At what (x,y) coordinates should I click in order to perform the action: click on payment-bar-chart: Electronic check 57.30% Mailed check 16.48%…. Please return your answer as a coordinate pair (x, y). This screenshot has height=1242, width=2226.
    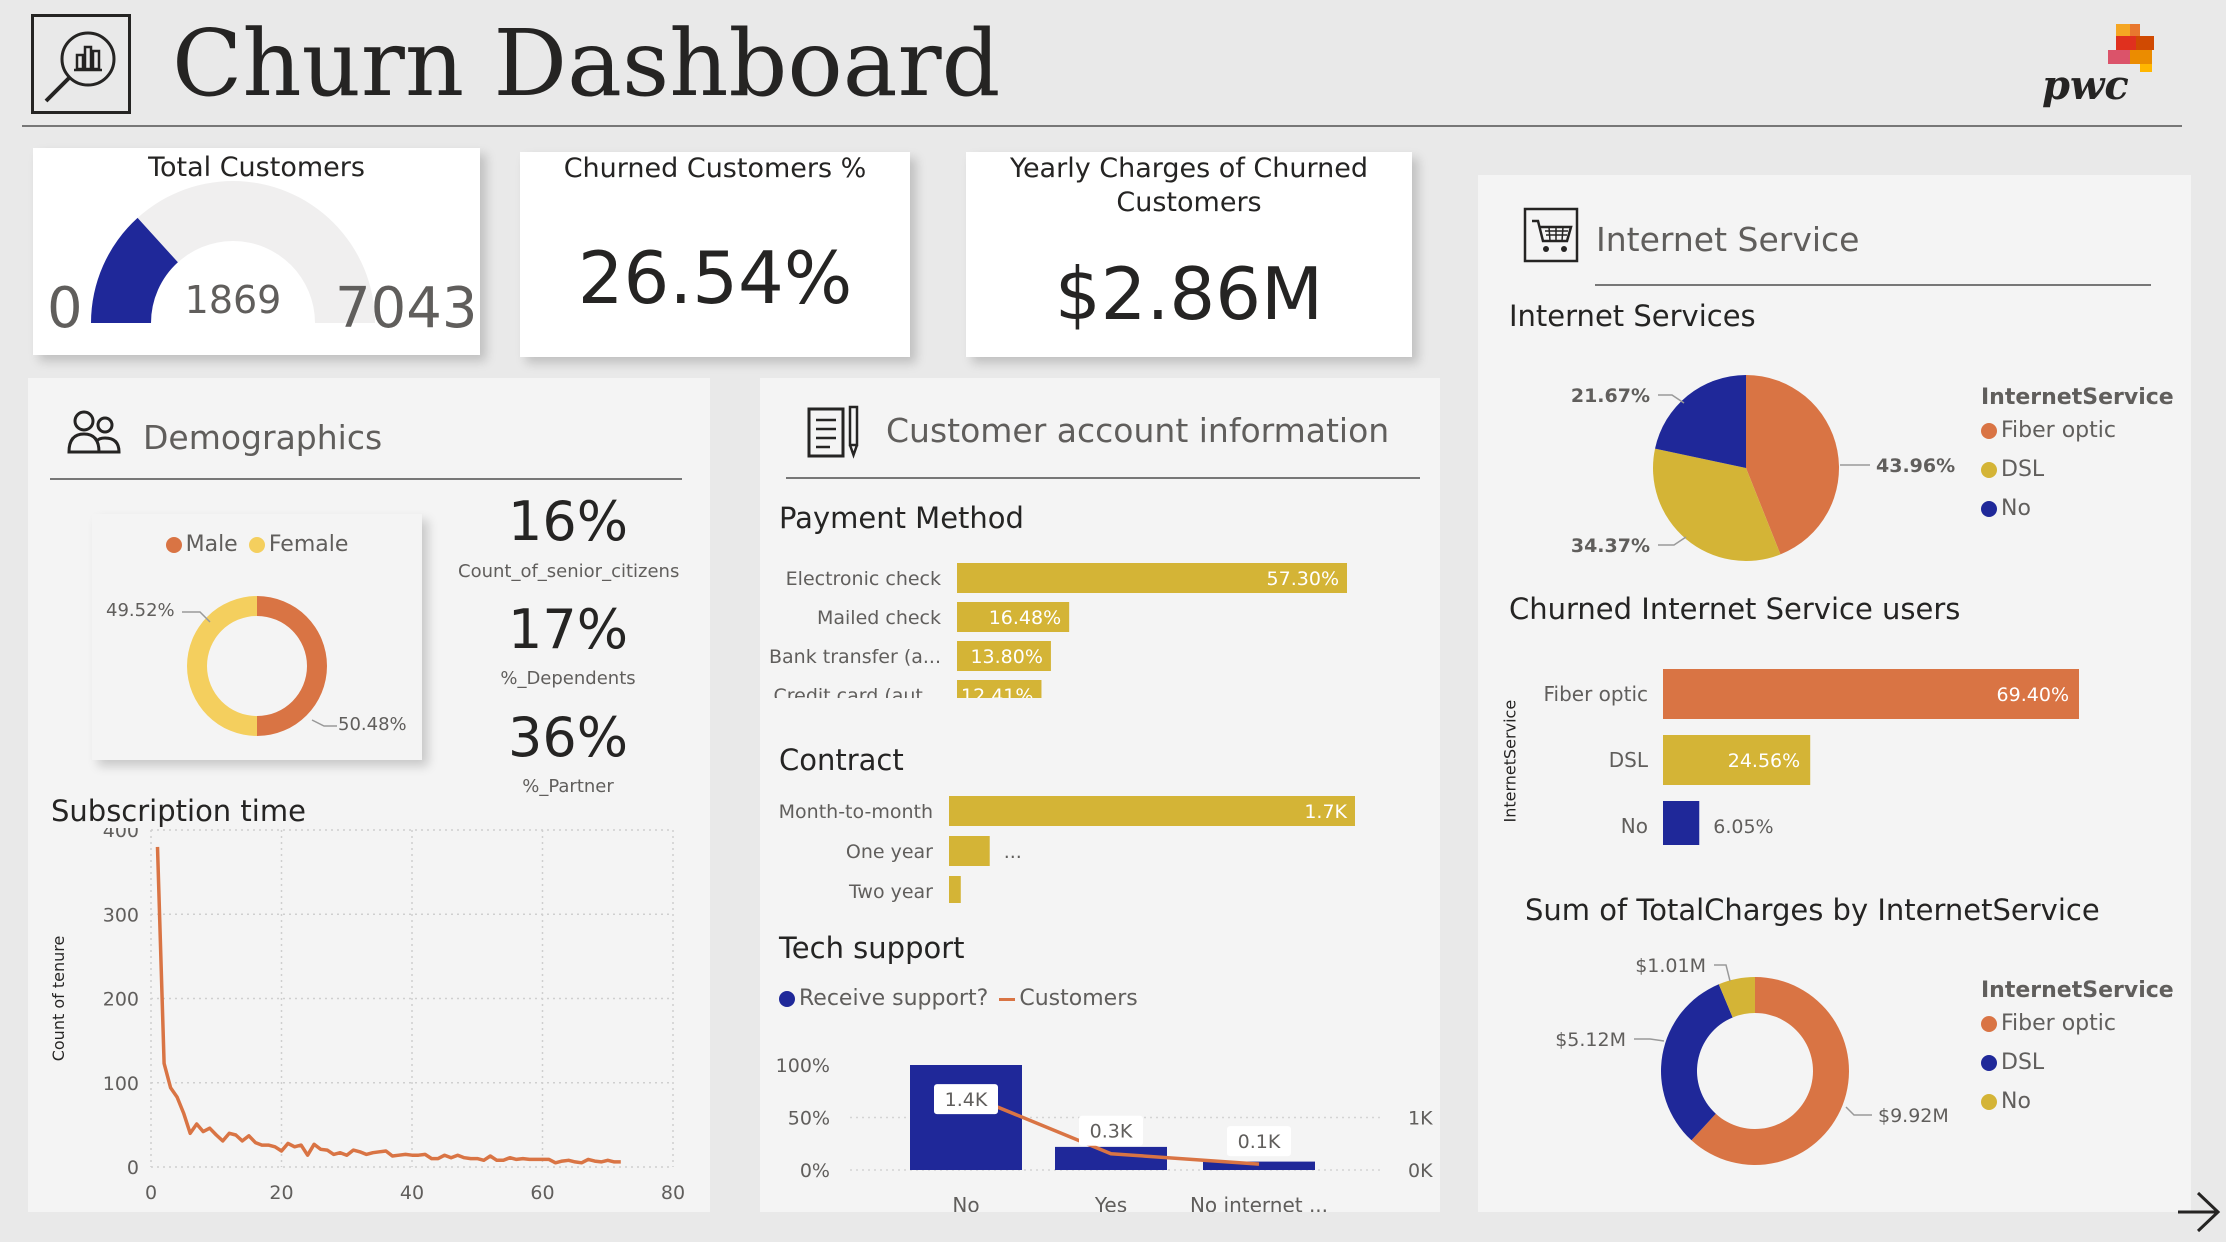
    Looking at the image, I should click on (1058, 630).